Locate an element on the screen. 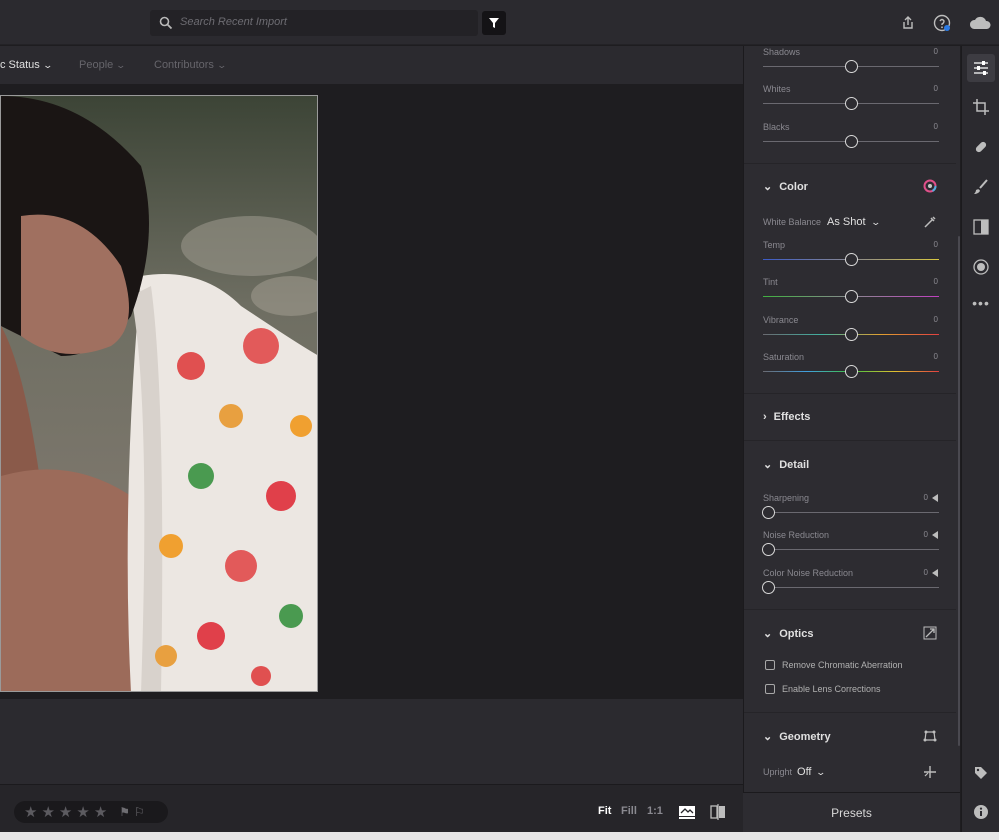 The width and height of the screenshot is (999, 840). sharpening-slider-knob is located at coordinates (768, 512).